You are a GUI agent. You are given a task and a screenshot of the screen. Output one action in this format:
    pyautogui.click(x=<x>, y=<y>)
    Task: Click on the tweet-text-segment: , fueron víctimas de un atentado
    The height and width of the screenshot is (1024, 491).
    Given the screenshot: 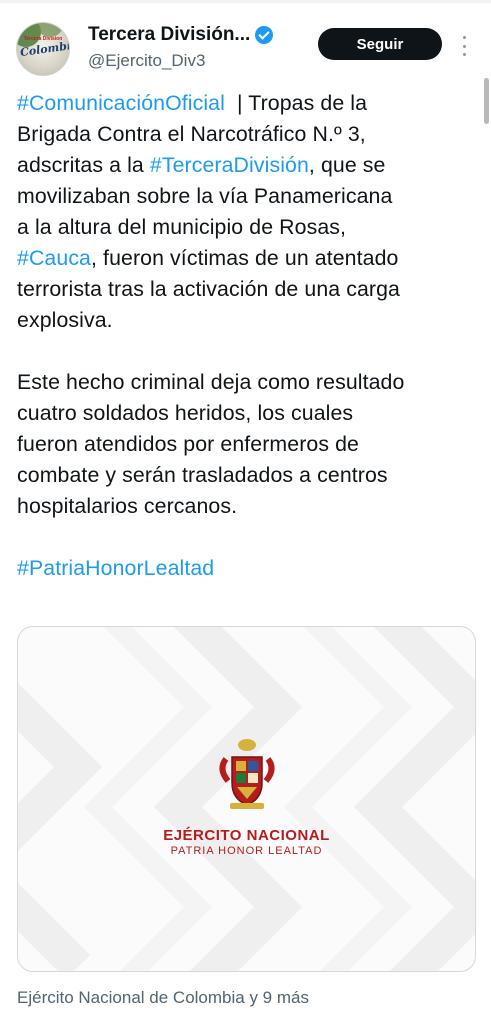 What is the action you would take?
    pyautogui.click(x=245, y=258)
    